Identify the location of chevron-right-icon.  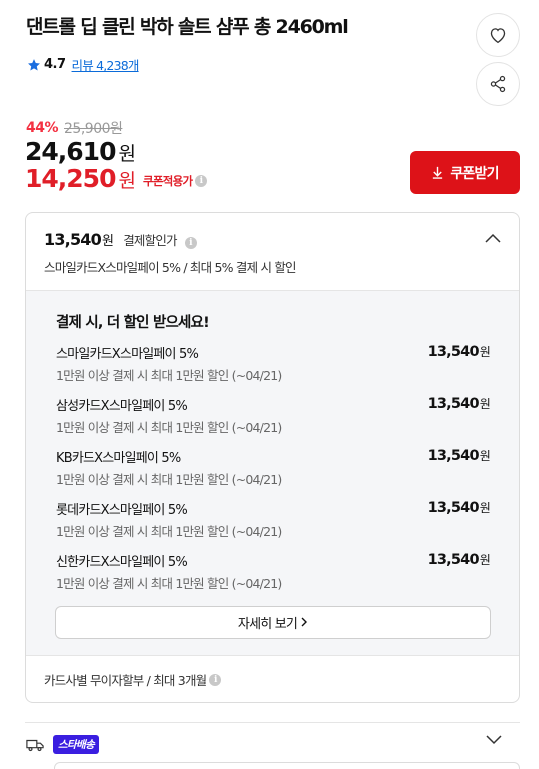
(304, 623).